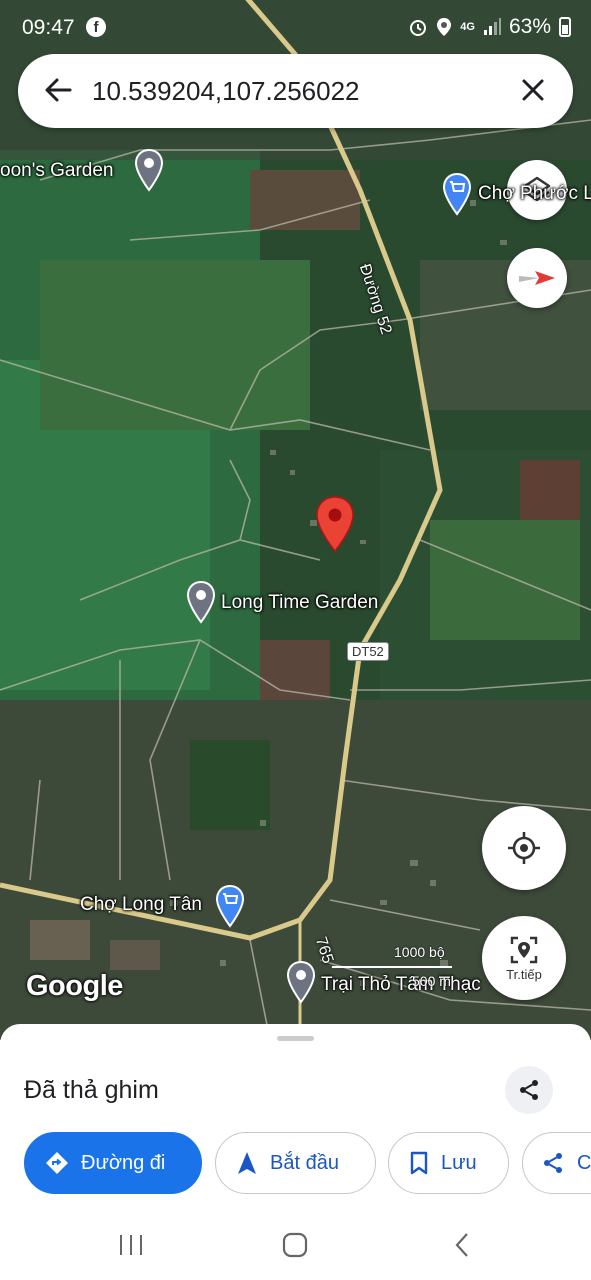 The width and height of the screenshot is (591, 1280). What do you see at coordinates (226, 91) in the screenshot?
I see `search-query: 10.539204,107.256022` at bounding box center [226, 91].